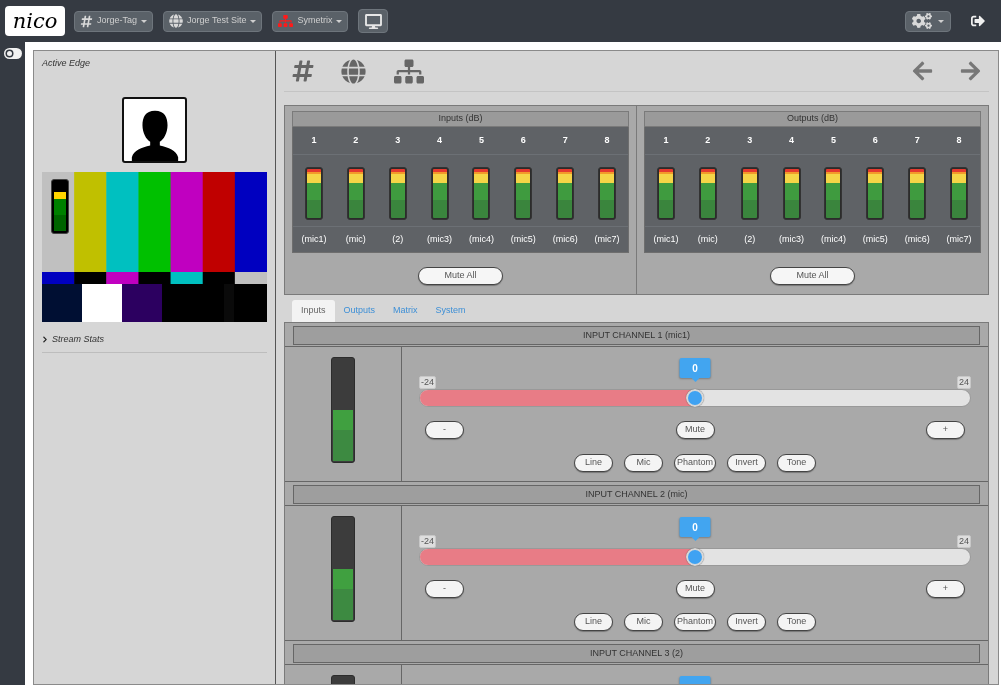 Image resolution: width=1001 pixels, height=685 pixels. I want to click on channel-header: INPUT CHANNEL 3 (2), so click(636, 653).